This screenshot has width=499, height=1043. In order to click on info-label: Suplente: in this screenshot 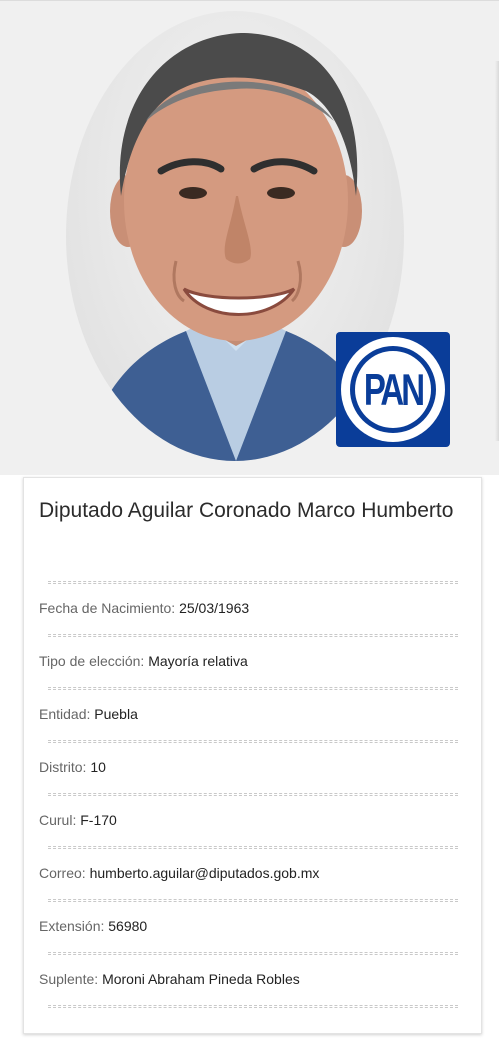, I will do `click(69, 979)`.